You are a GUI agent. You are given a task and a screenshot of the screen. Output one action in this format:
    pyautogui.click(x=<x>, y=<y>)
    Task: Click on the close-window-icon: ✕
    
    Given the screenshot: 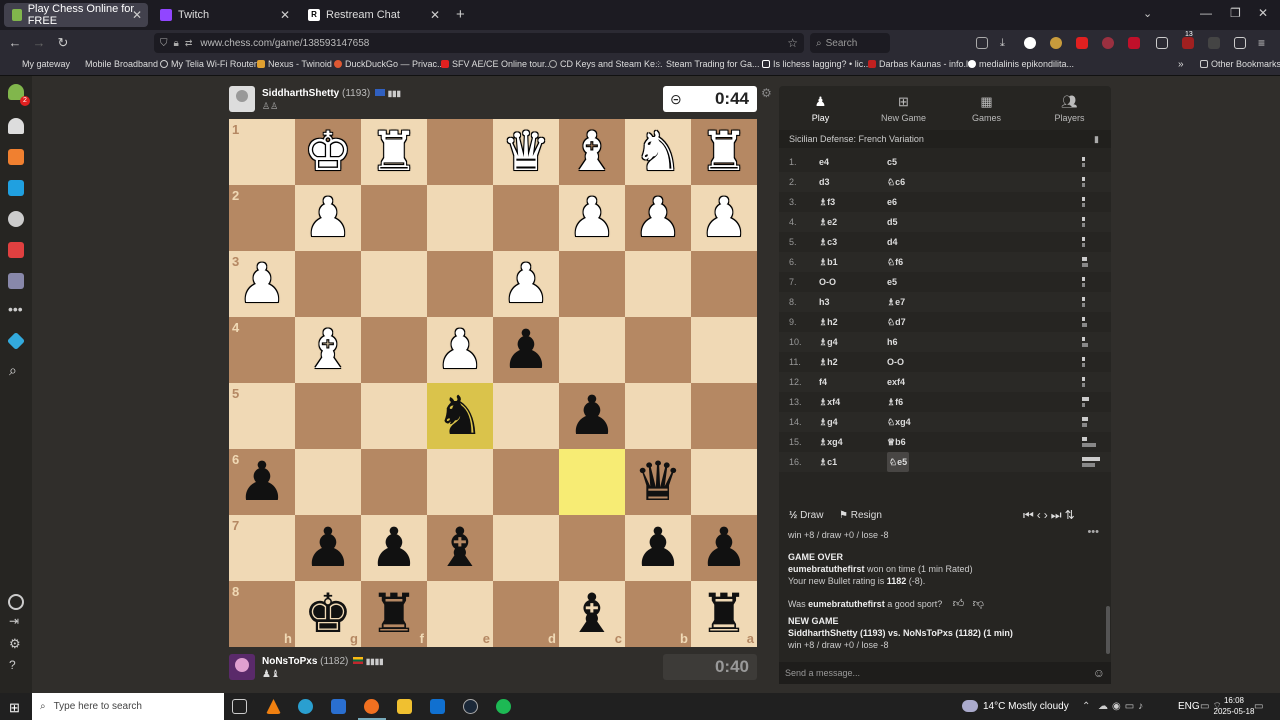 What is the action you would take?
    pyautogui.click(x=1263, y=13)
    